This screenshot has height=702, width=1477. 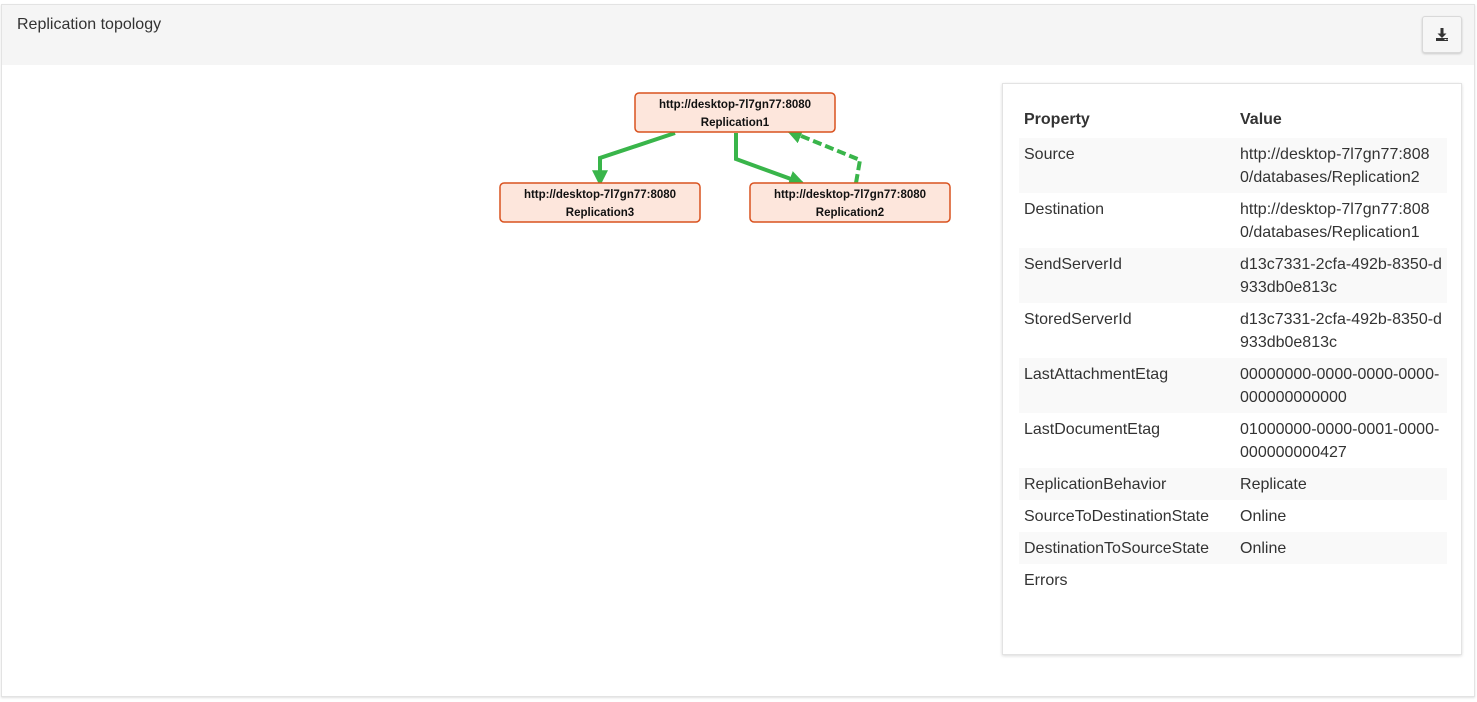 I want to click on property-key: SourceToDestinationState, so click(x=1116, y=516).